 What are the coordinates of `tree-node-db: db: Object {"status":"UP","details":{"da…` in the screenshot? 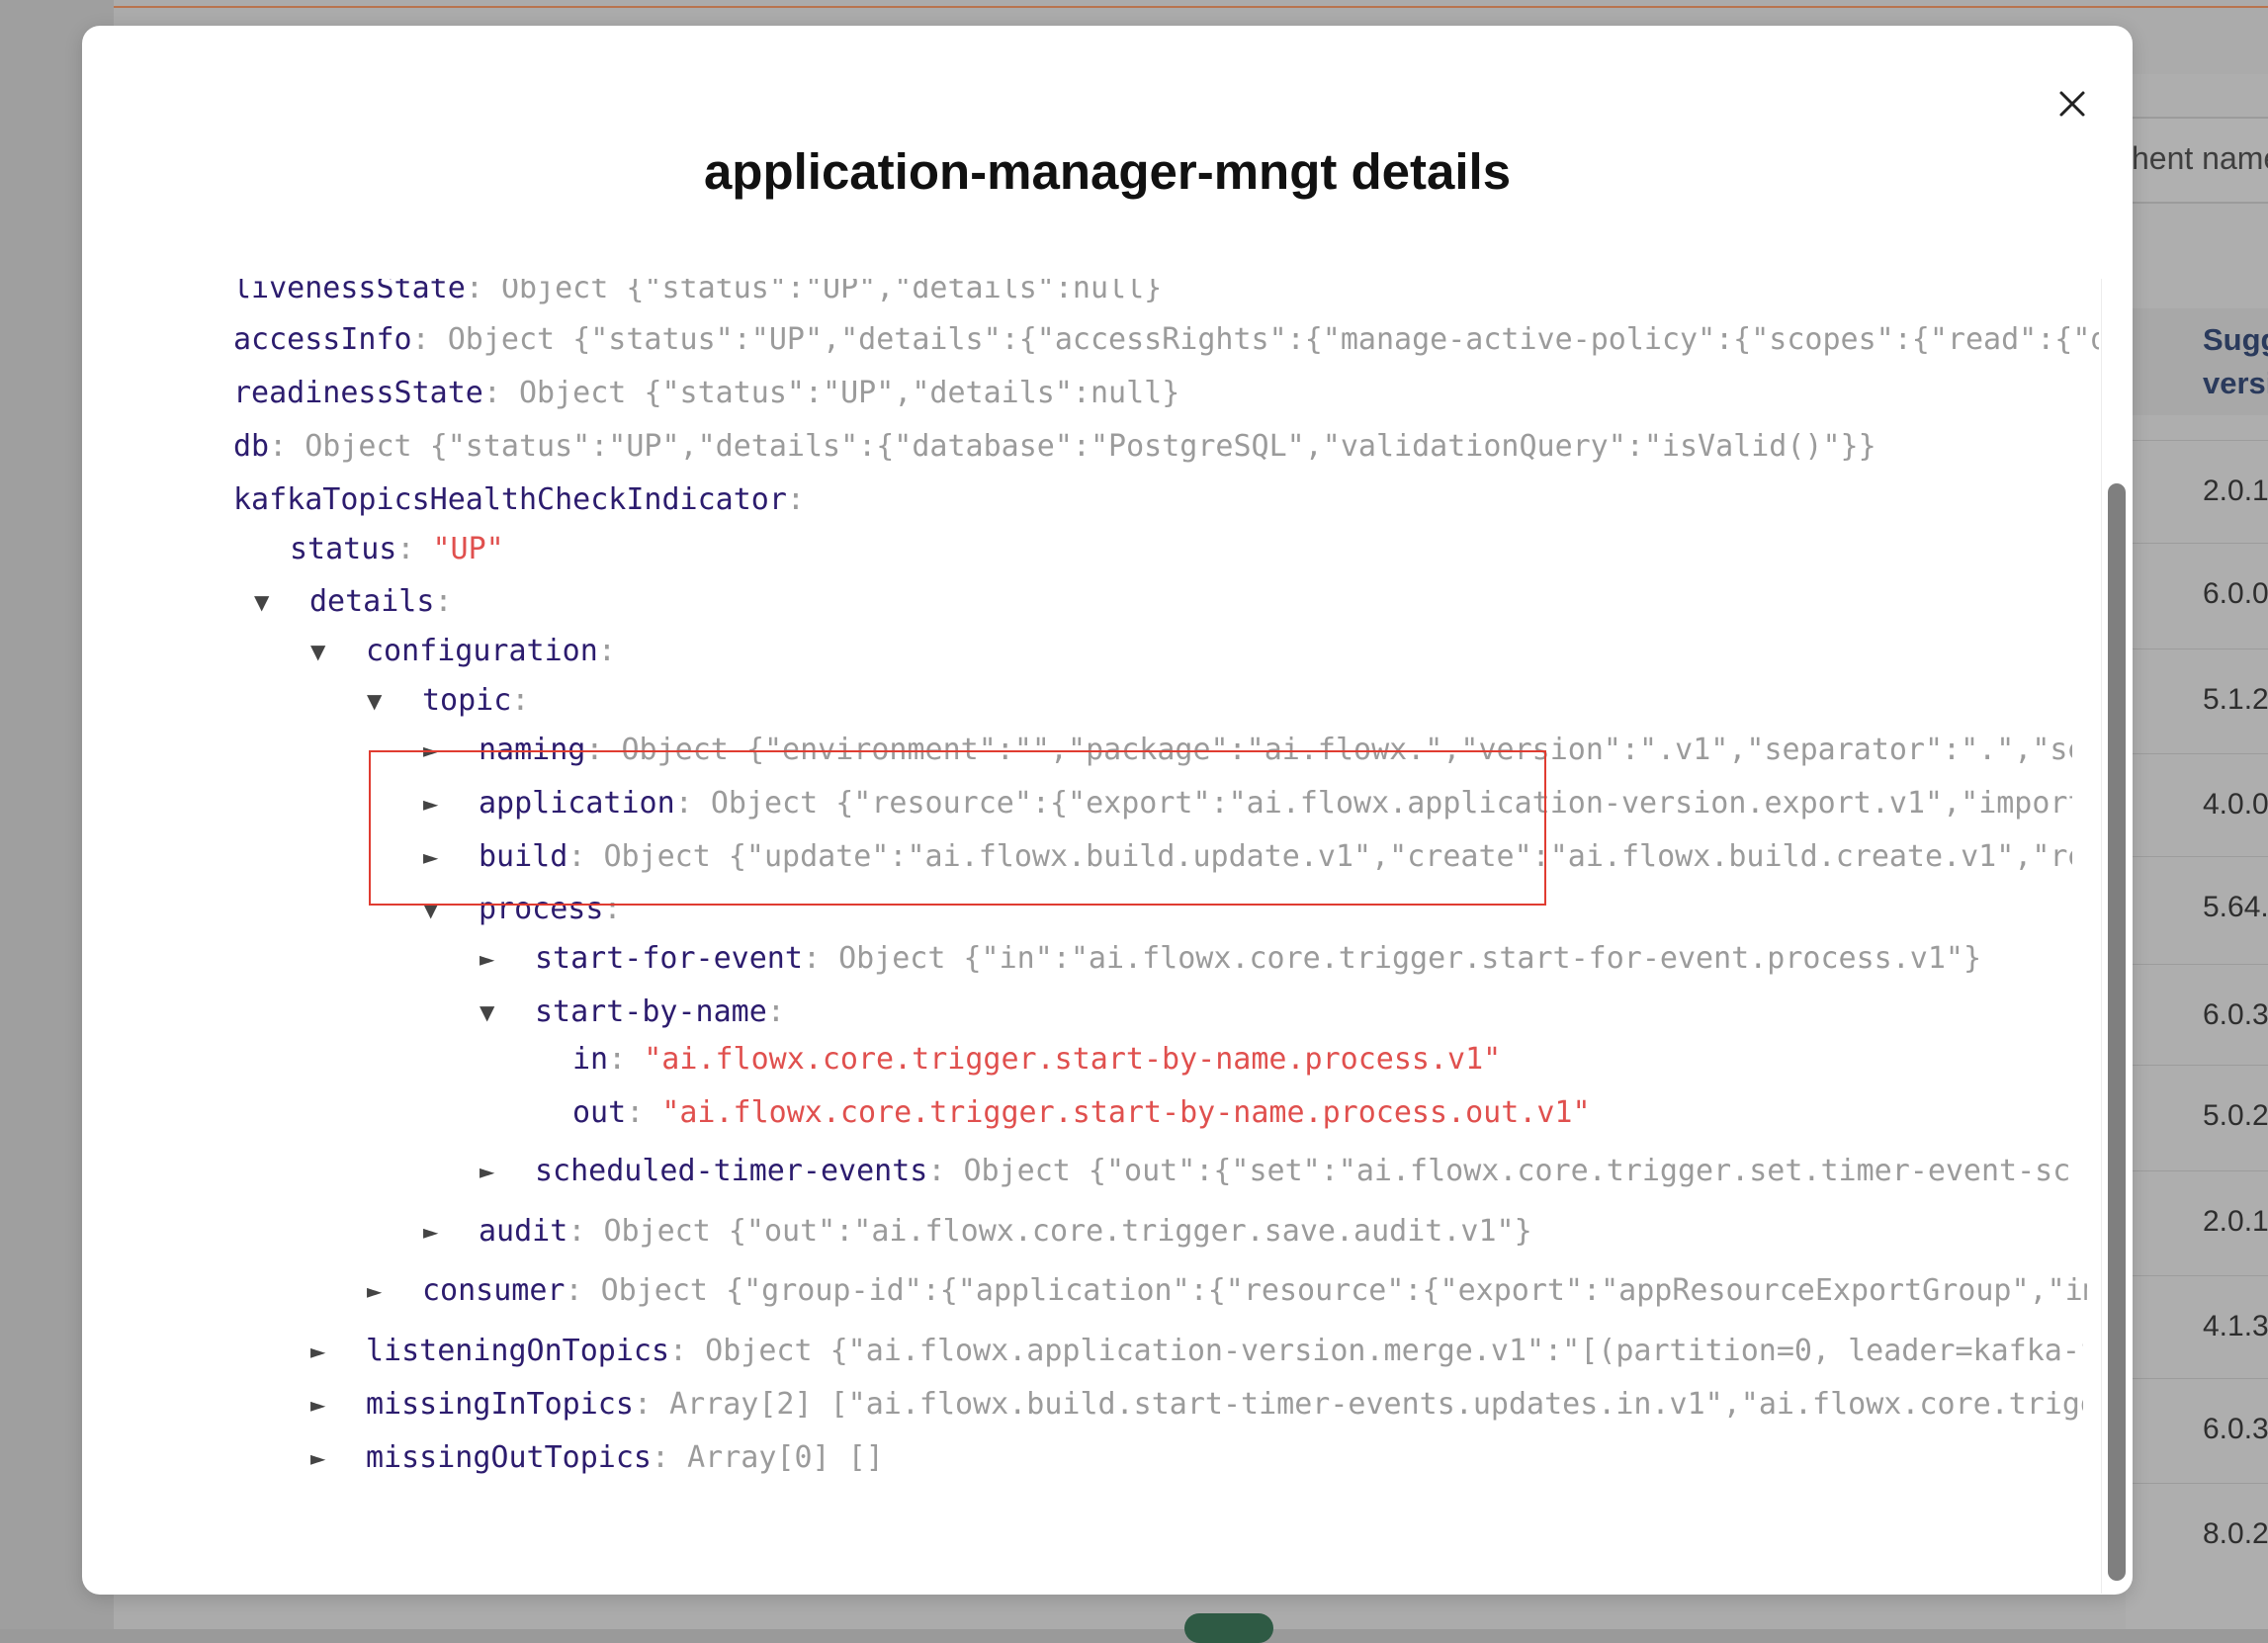 It's located at (1054, 447).